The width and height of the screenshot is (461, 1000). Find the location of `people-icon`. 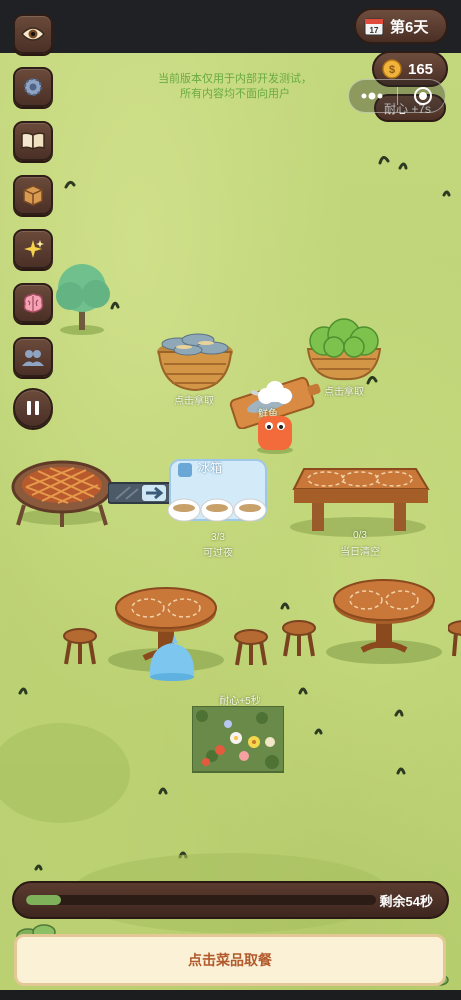

people-icon is located at coordinates (33, 358).